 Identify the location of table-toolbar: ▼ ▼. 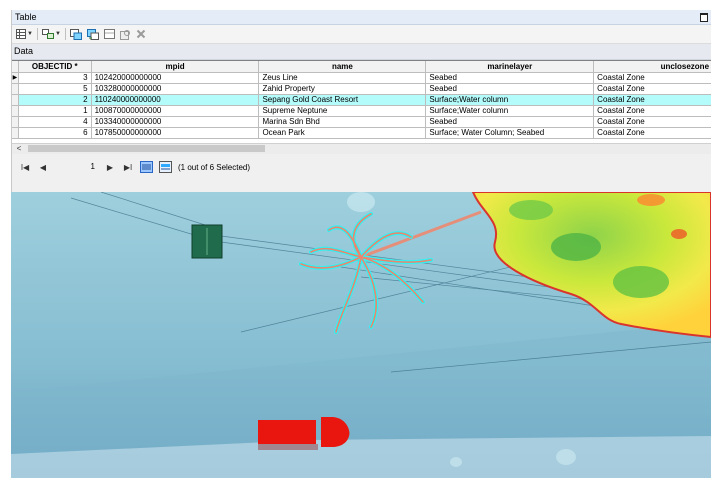
(361, 34).